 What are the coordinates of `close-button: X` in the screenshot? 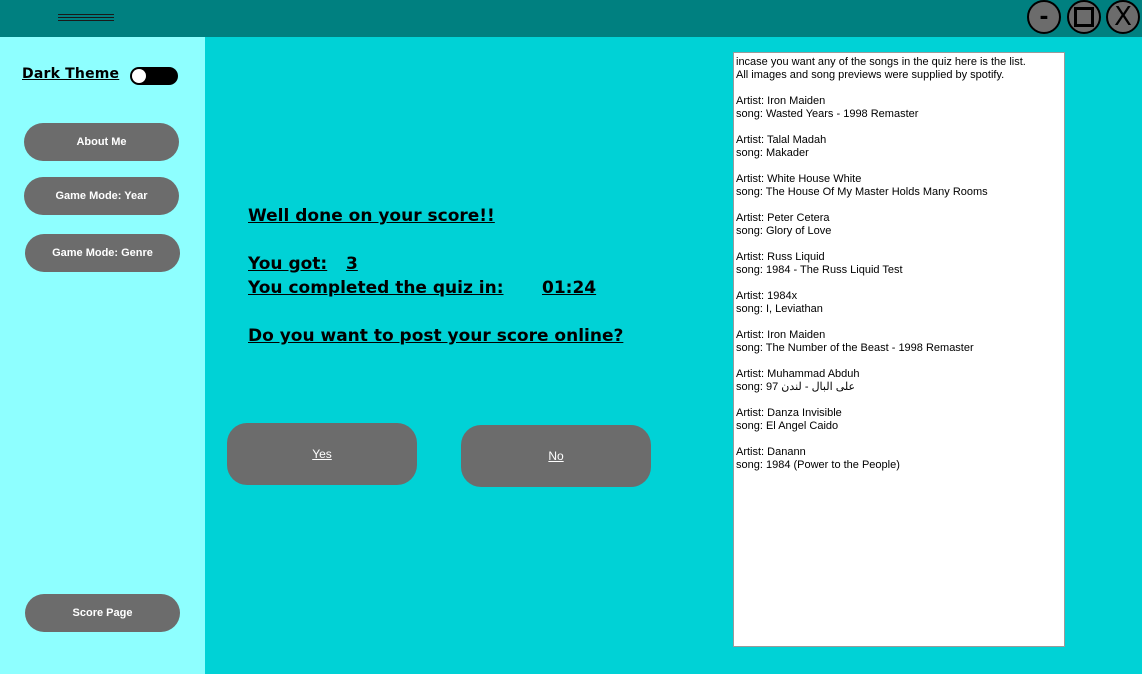 It's located at (1123, 17).